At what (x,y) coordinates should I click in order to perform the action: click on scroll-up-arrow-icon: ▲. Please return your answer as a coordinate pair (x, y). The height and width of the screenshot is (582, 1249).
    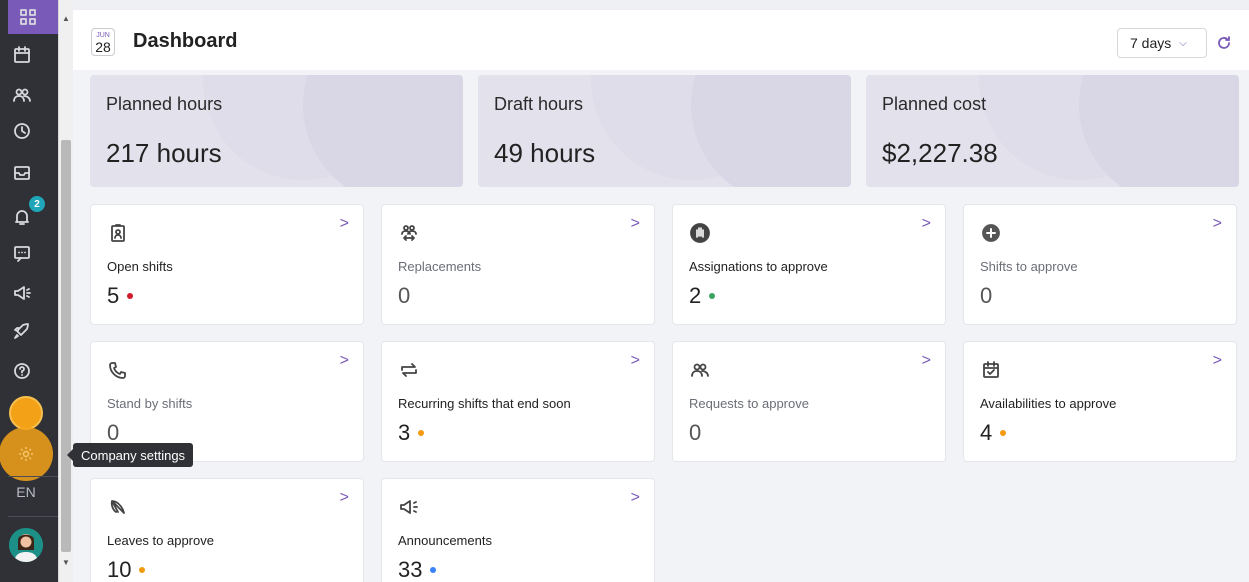
    Looking at the image, I should click on (66, 18).